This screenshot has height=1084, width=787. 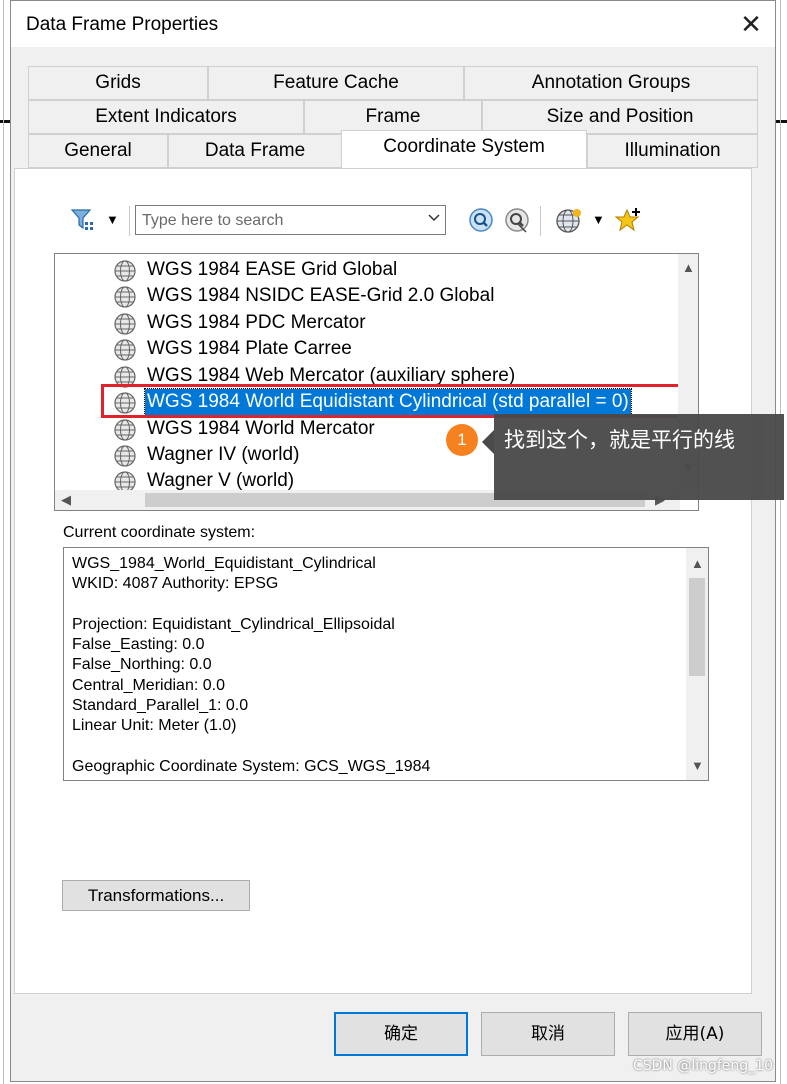 I want to click on window-title: Data Frame Properties, so click(x=122, y=24).